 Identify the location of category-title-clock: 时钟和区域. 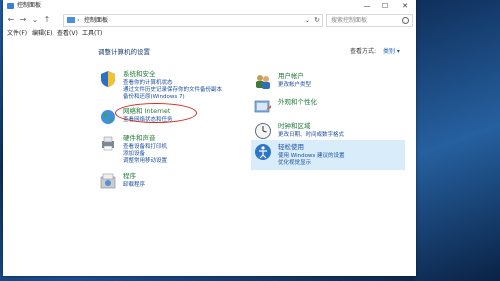
(294, 126).